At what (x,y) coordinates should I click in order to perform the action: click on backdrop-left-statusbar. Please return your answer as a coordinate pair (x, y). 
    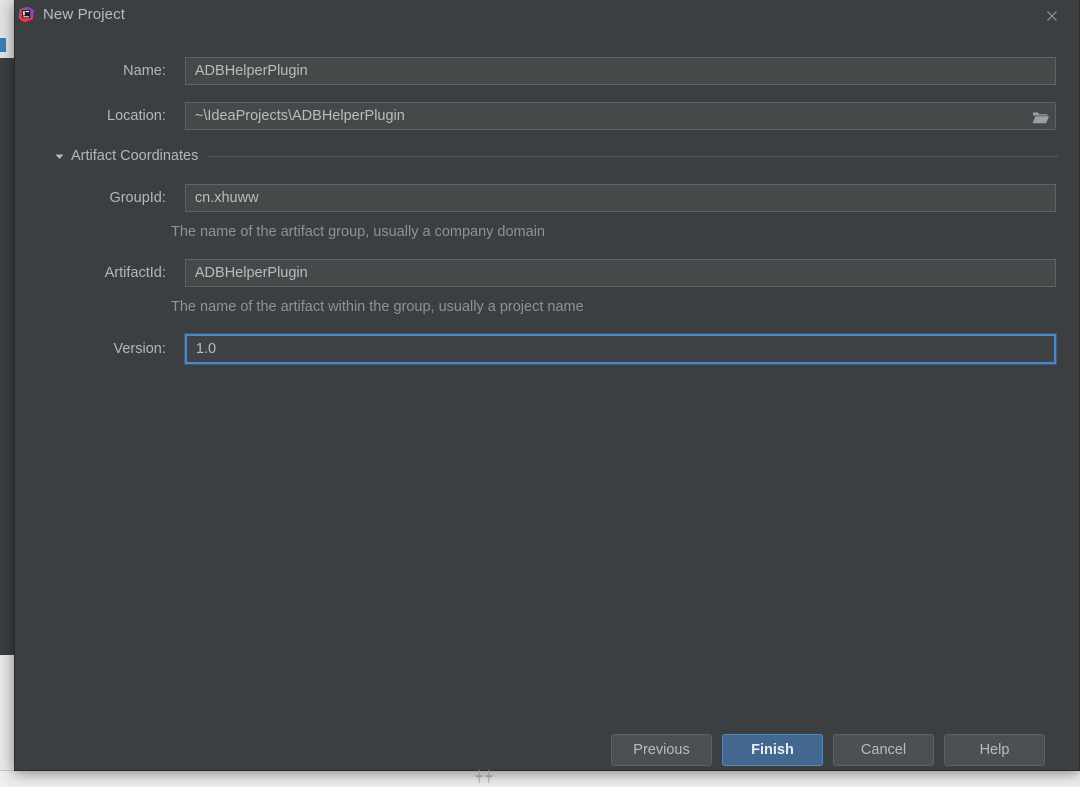
    Looking at the image, I should click on (7, 720).